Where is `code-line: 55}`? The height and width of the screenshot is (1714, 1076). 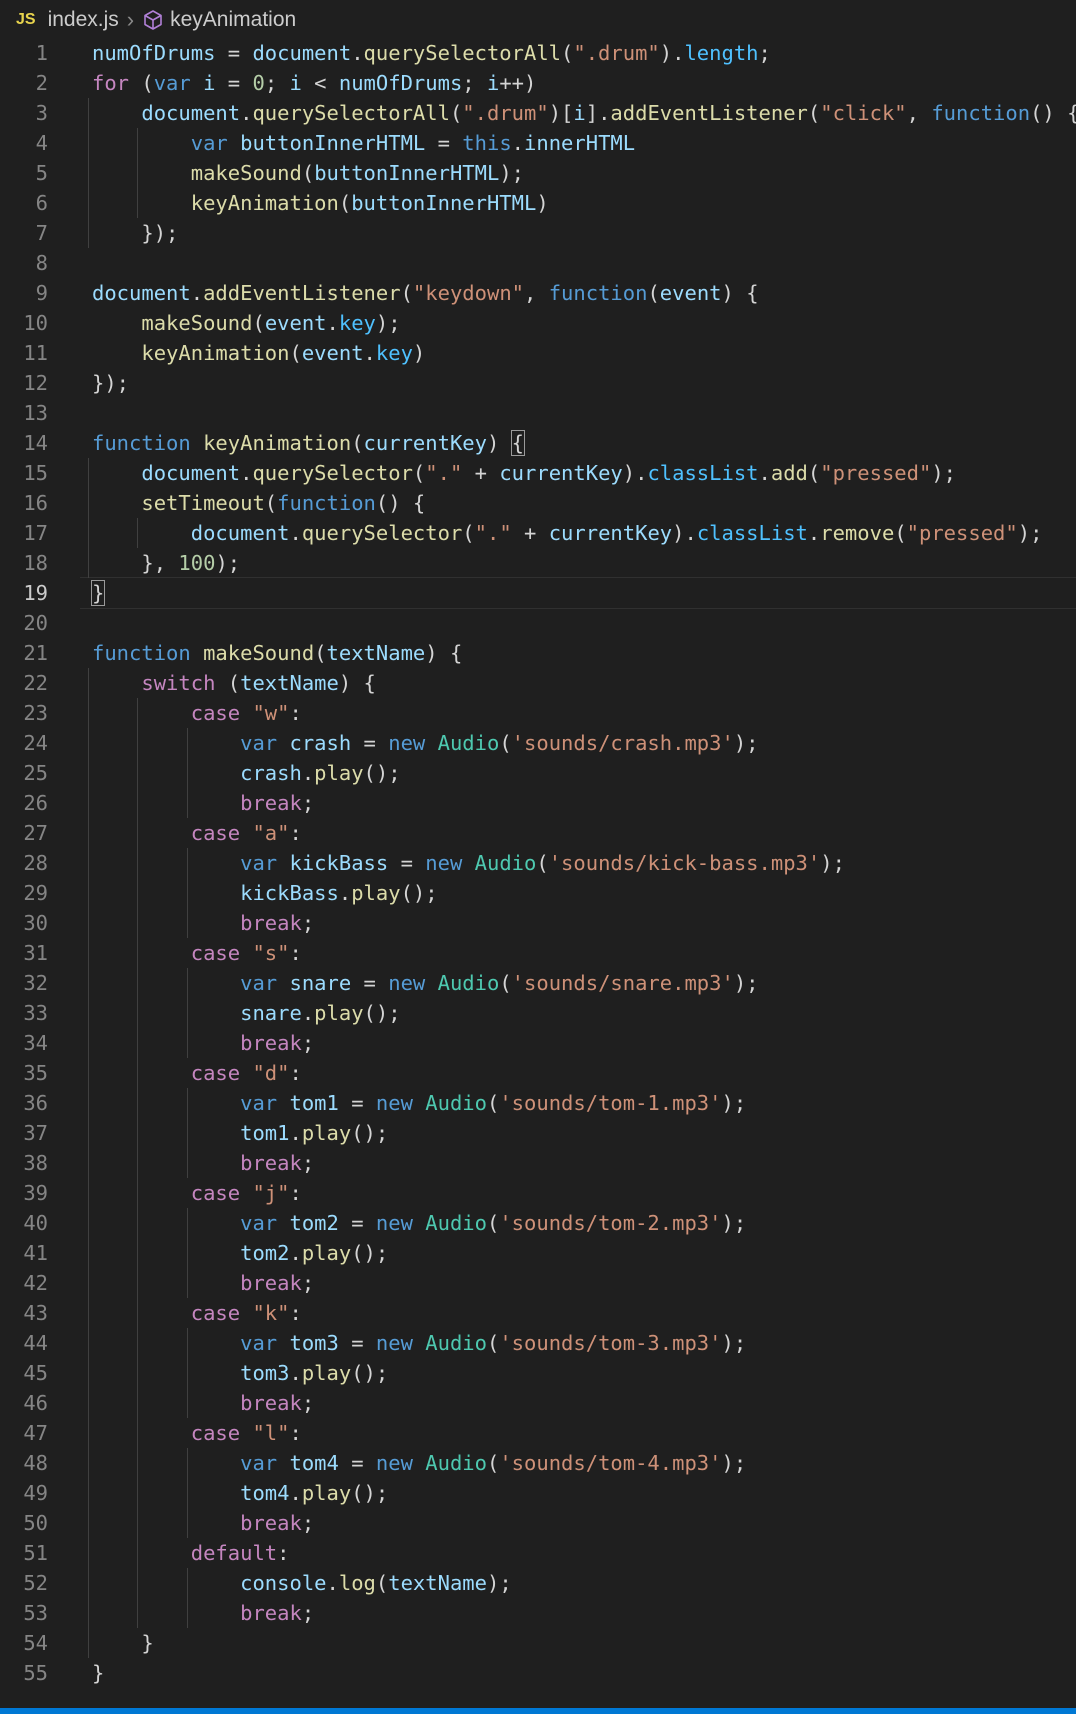 code-line: 55} is located at coordinates (538, 1673).